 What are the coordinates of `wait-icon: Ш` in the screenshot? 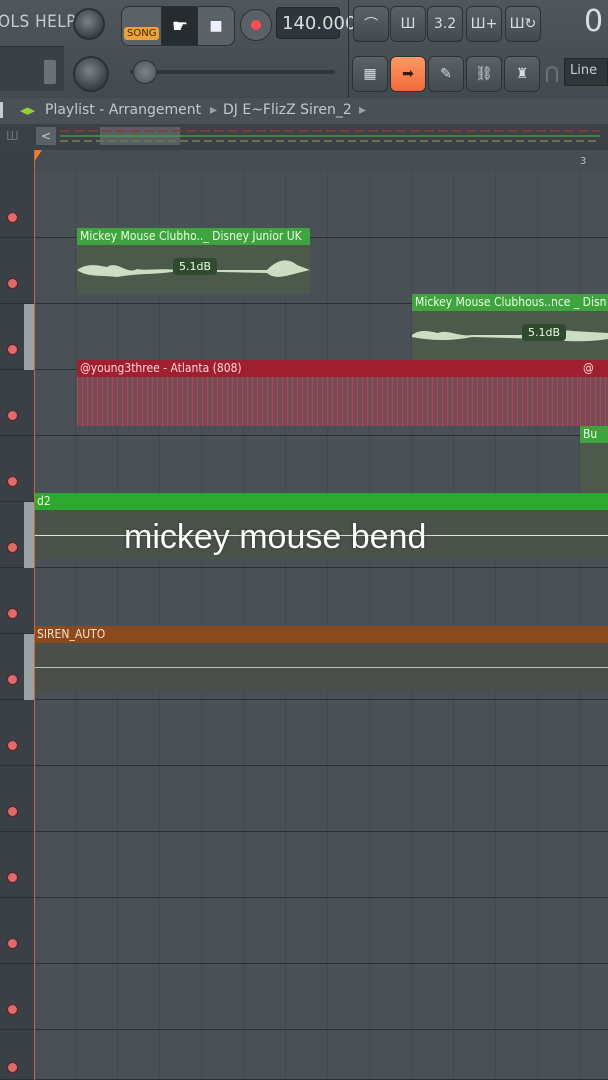 It's located at (408, 24).